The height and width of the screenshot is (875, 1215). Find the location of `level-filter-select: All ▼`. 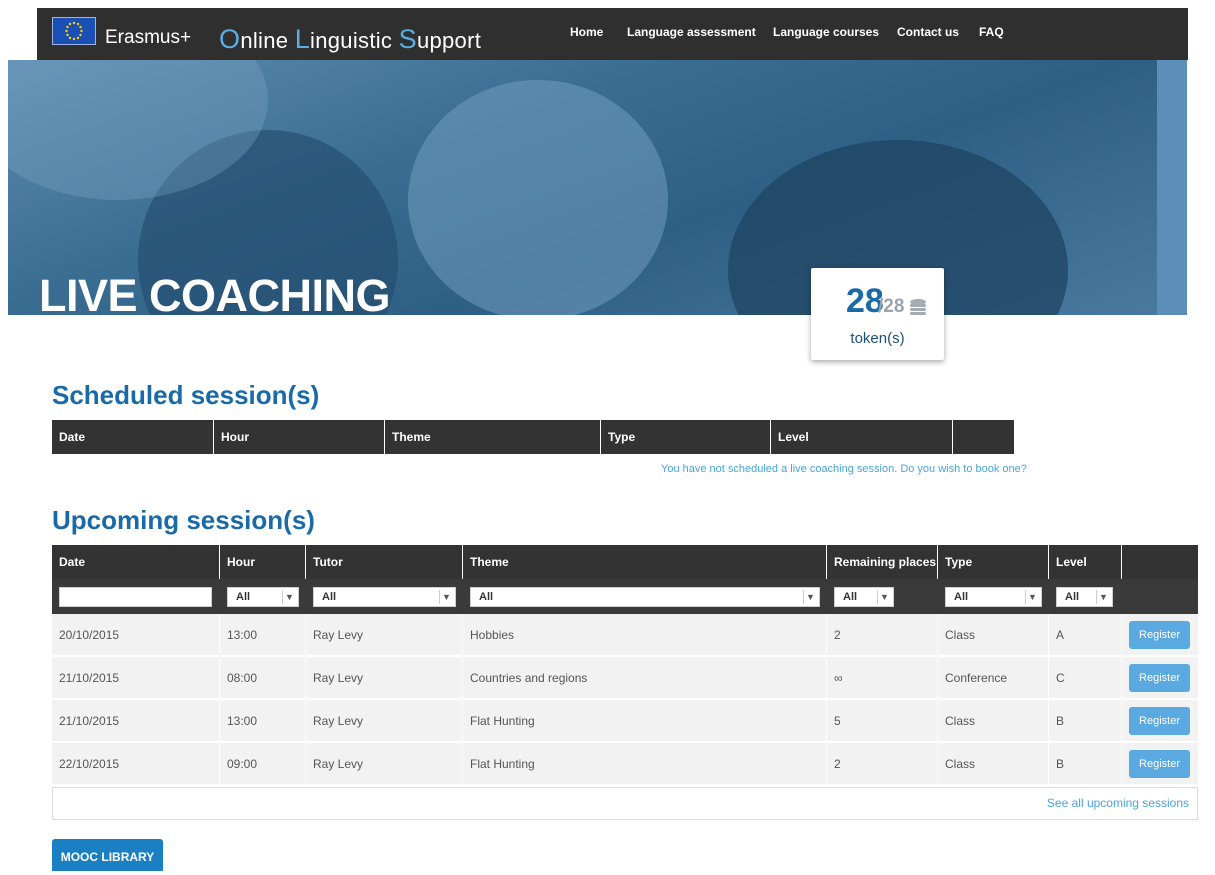

level-filter-select: All ▼ is located at coordinates (1084, 597).